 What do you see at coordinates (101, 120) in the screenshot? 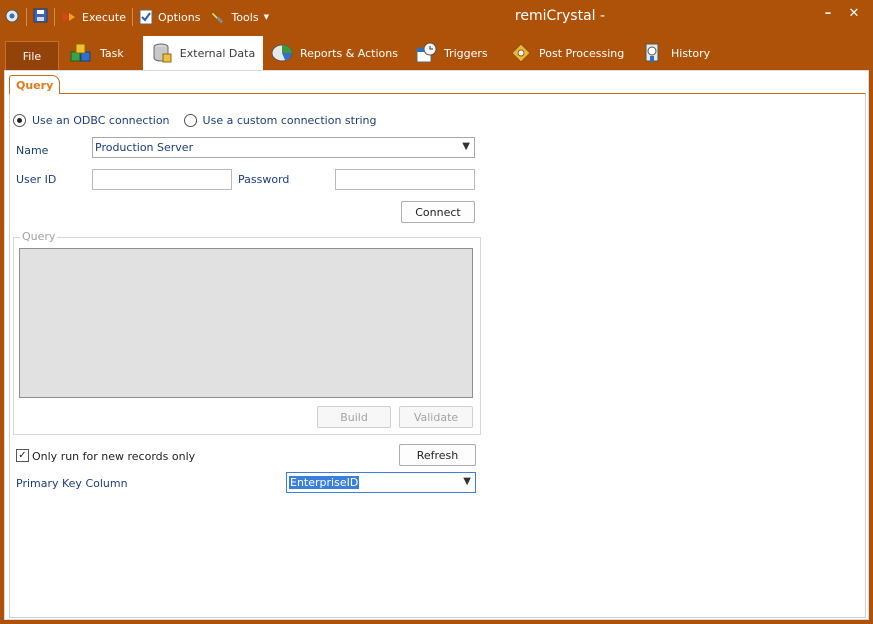
I see `odbc-radio-label: Use an ODBC connection` at bounding box center [101, 120].